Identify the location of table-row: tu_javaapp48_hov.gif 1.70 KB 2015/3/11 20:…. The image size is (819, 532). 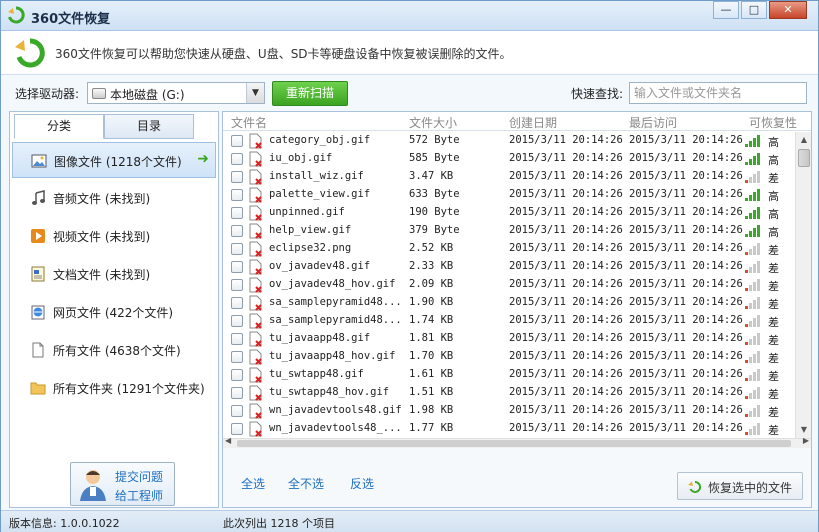
(509, 357).